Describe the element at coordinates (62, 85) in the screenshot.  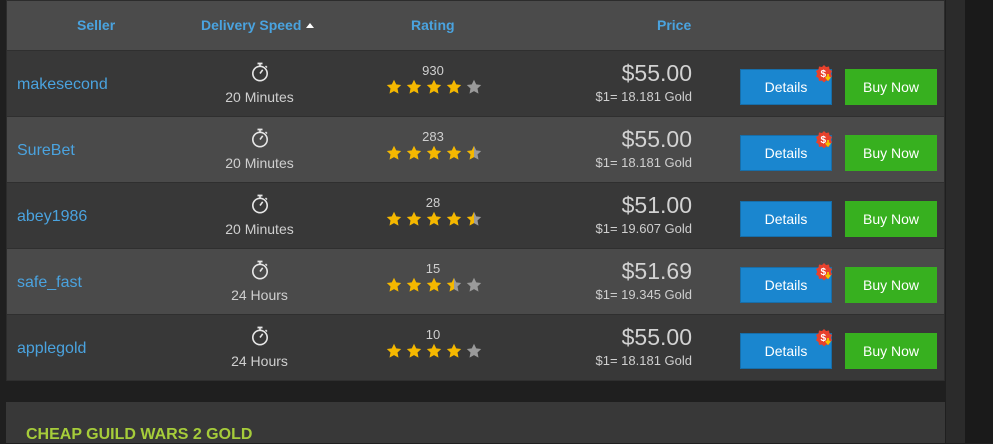
I see `seller-name-link: makesecond` at that location.